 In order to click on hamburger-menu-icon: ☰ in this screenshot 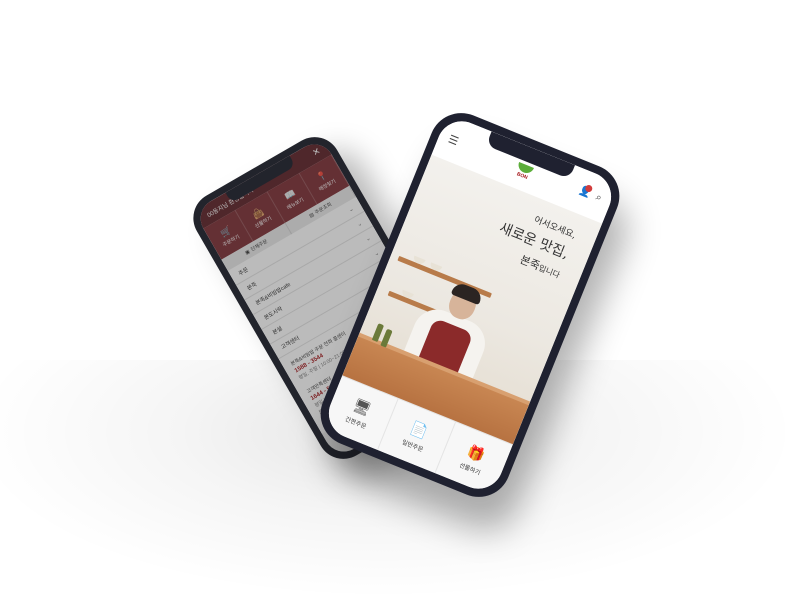, I will do `click(453, 140)`.